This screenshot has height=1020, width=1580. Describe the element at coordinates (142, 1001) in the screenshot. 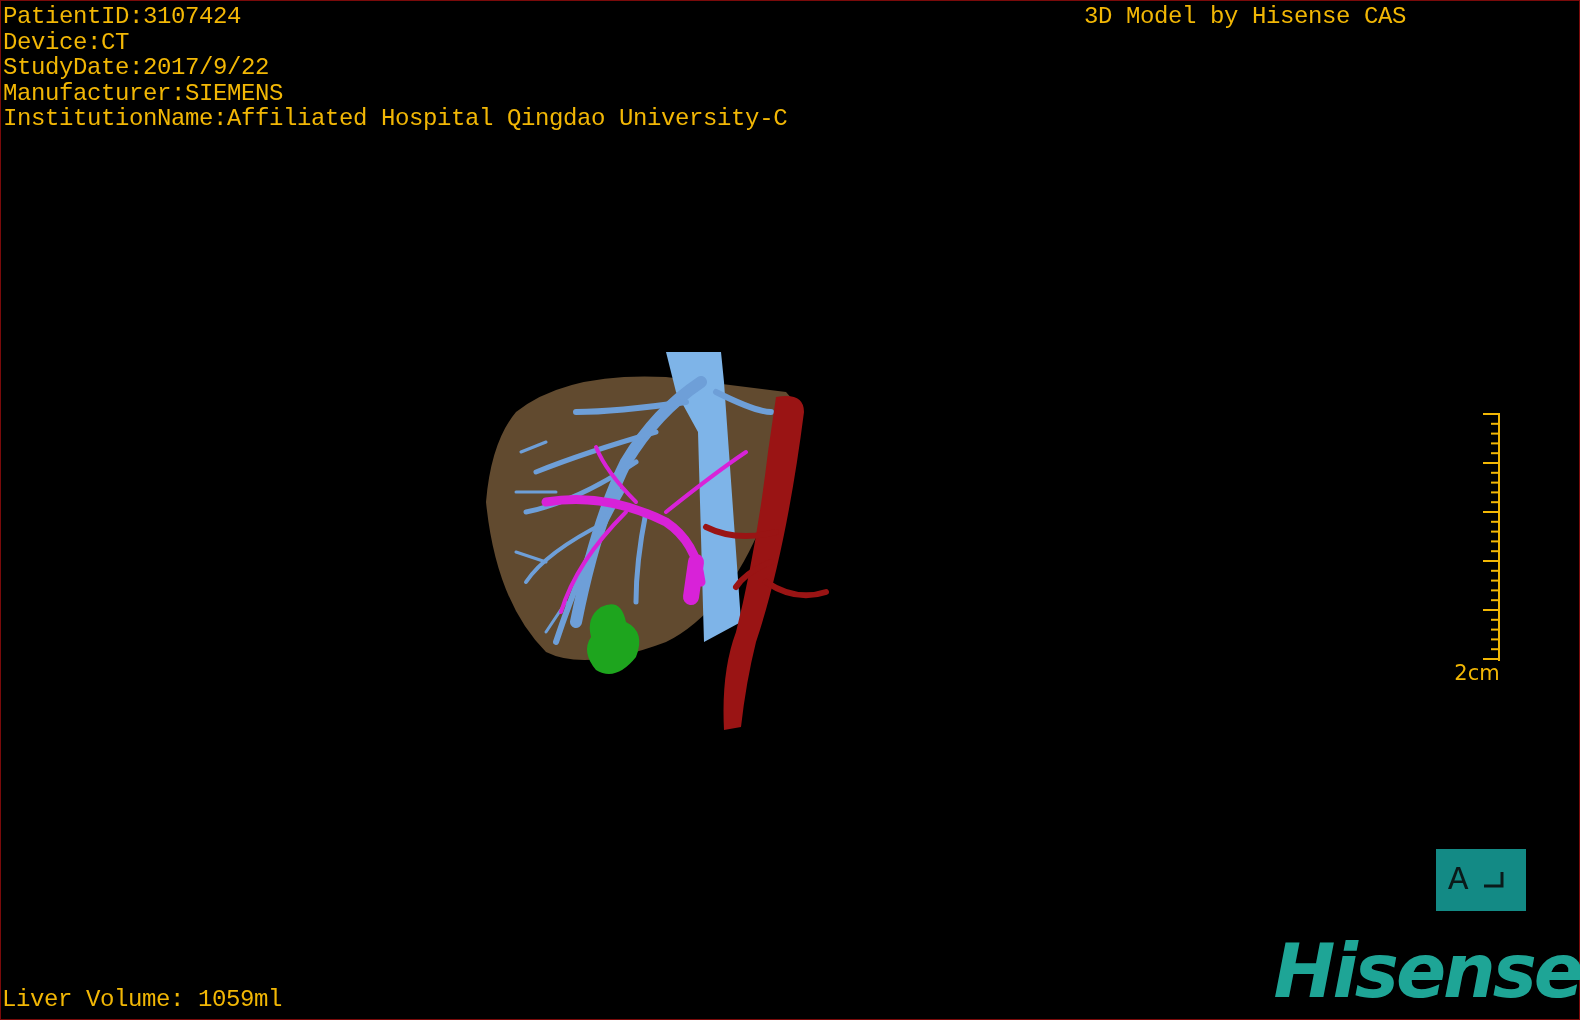

I see `liver-volume-text: Liver Volume: 1059ml` at that location.